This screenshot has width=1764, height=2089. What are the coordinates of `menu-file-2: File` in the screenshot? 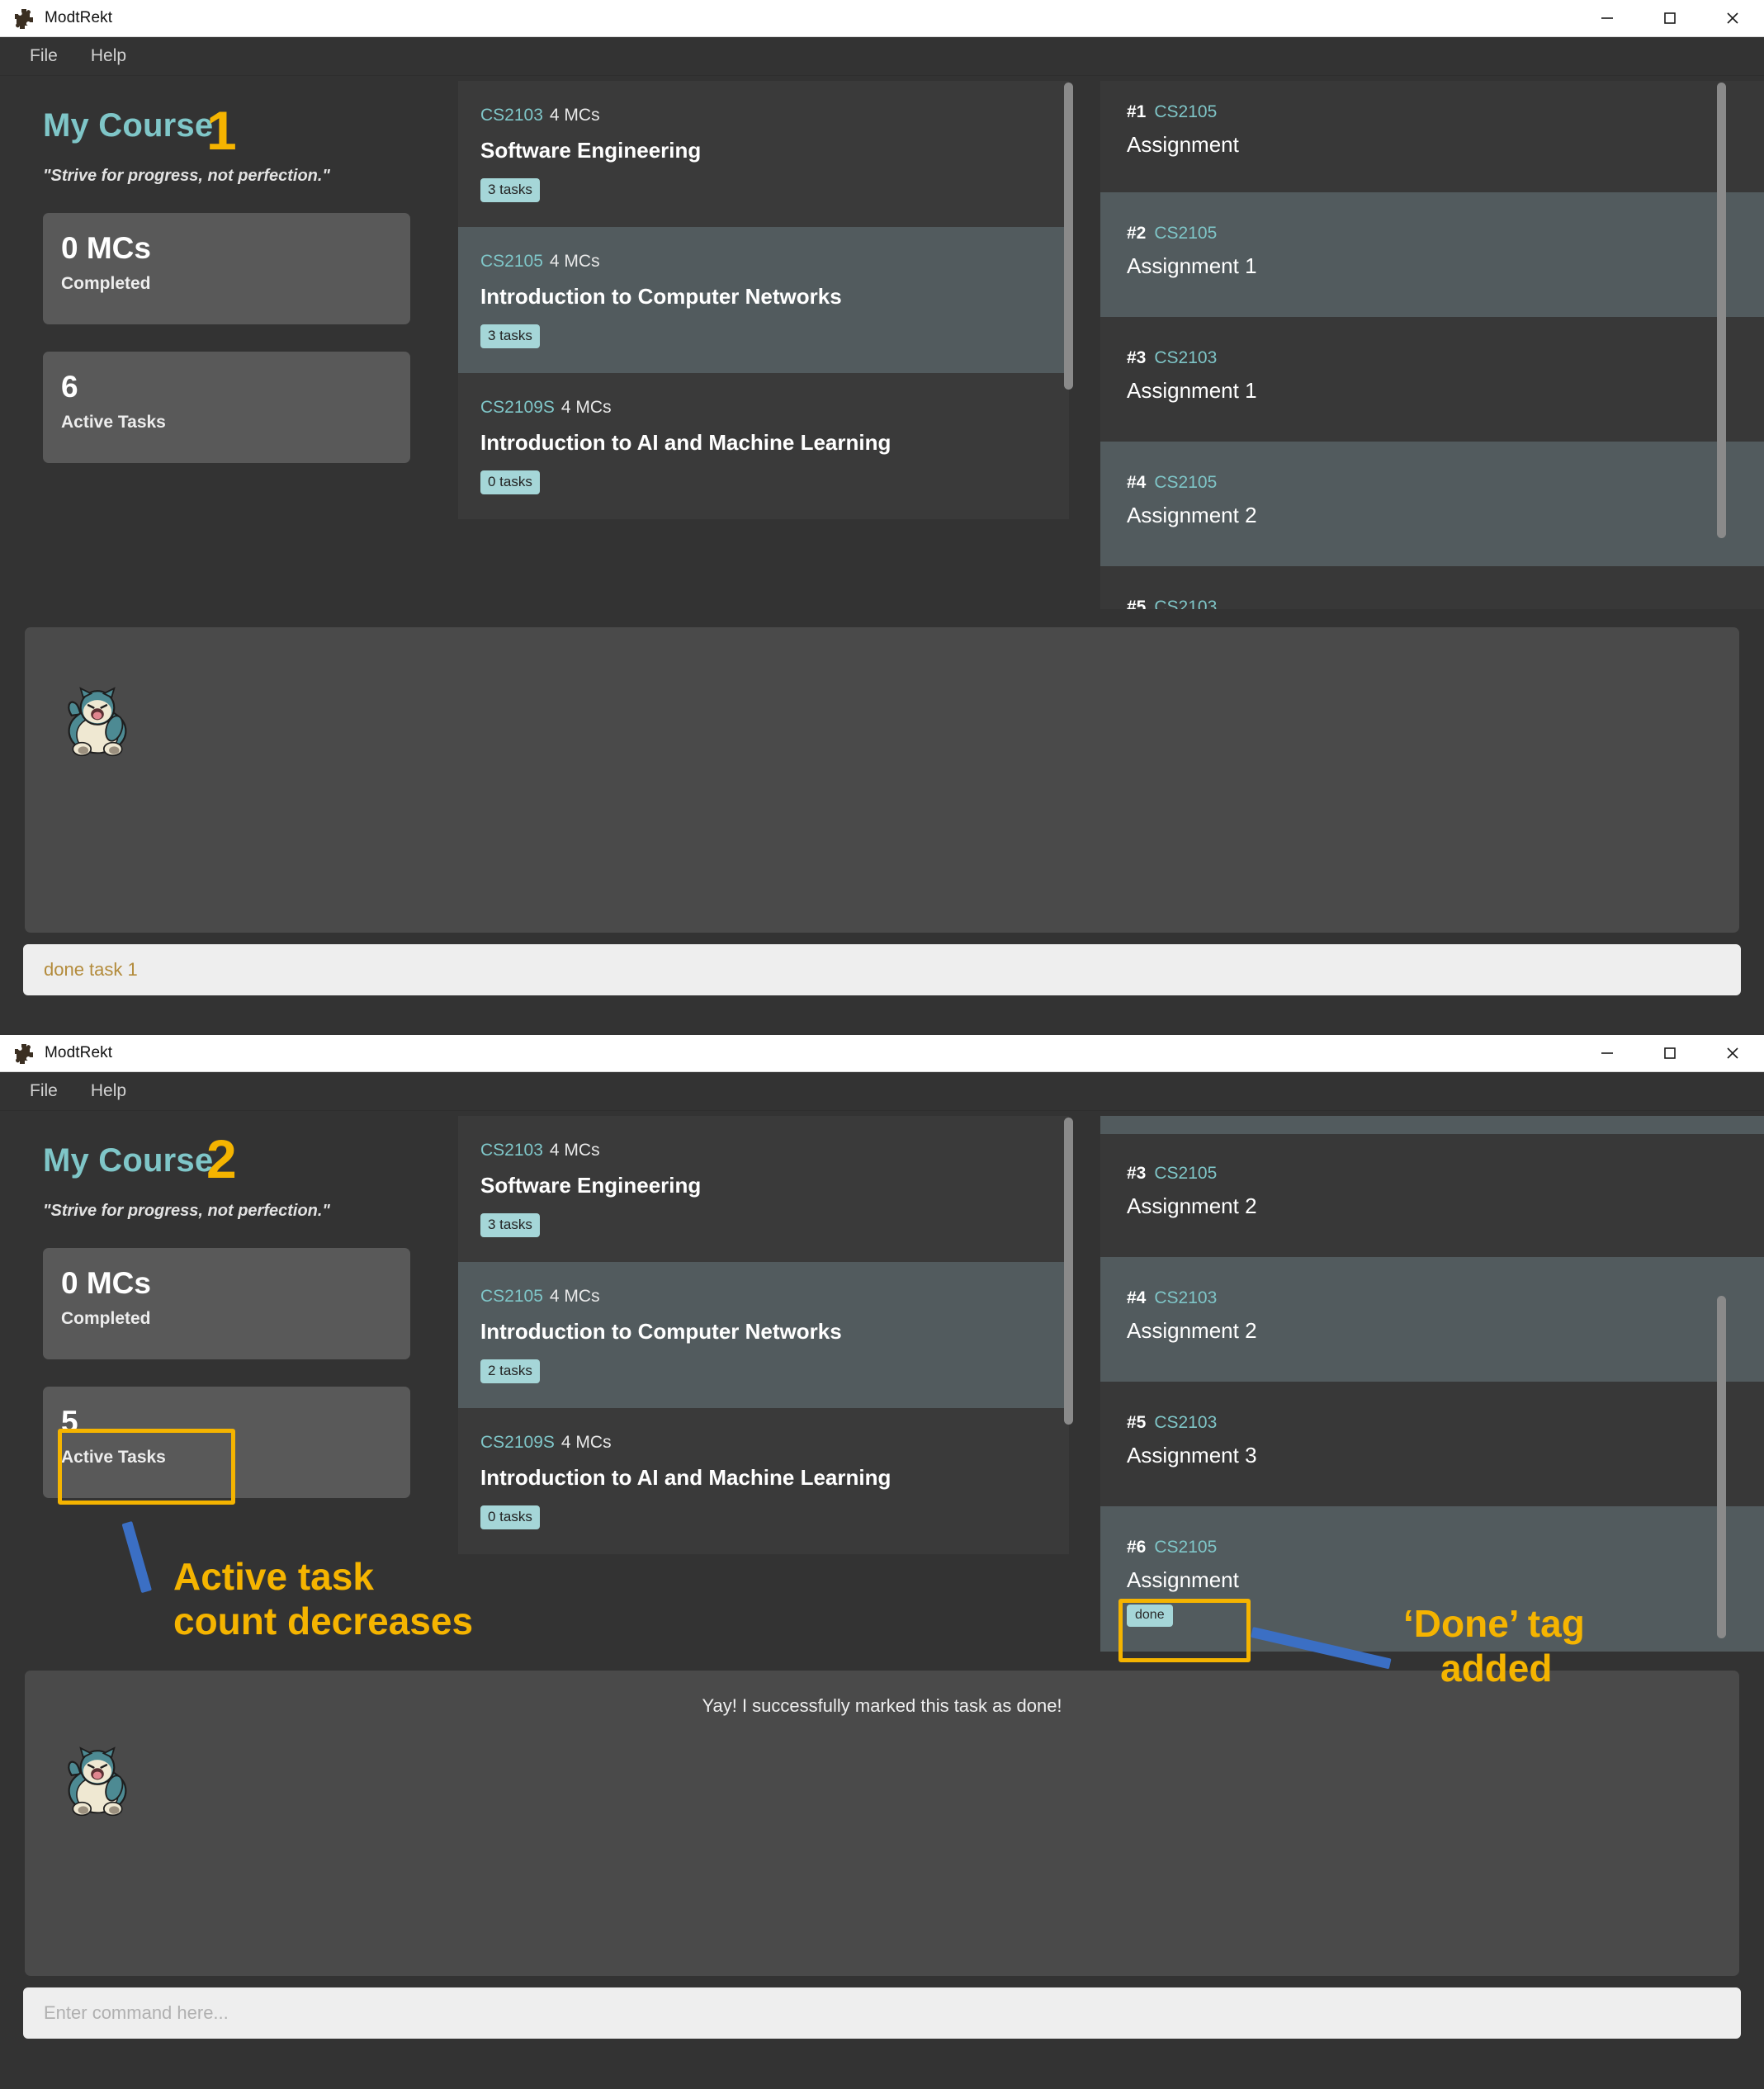 It's located at (44, 1091).